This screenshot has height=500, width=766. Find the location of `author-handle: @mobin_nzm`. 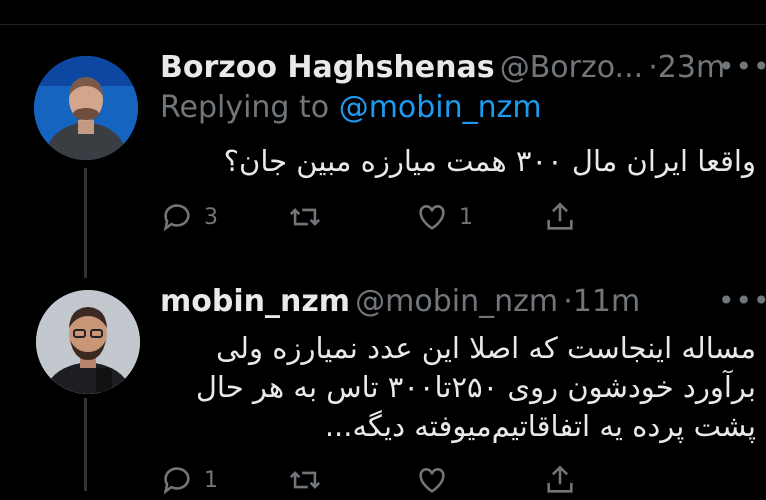

author-handle: @mobin_nzm is located at coordinates (456, 301).